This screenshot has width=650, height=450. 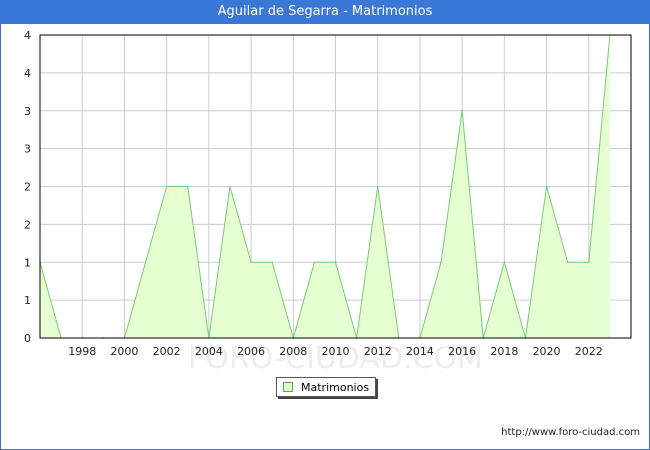 What do you see at coordinates (420, 351) in the screenshot?
I see `x-tick-label: 2014` at bounding box center [420, 351].